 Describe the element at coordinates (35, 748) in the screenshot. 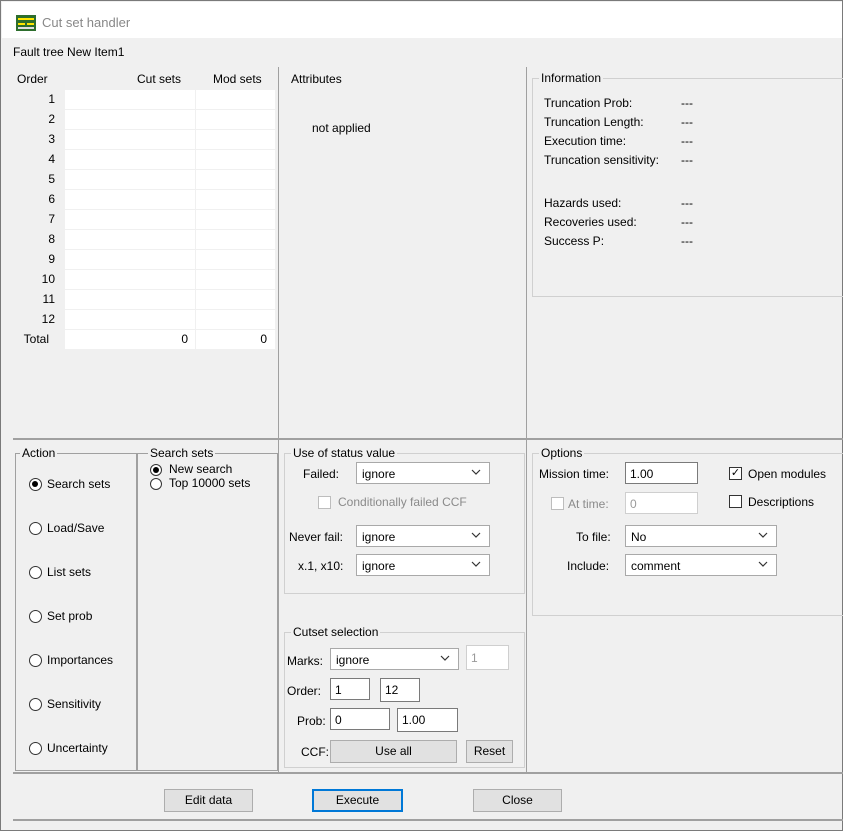

I see `radio-action-uncertainty` at that location.